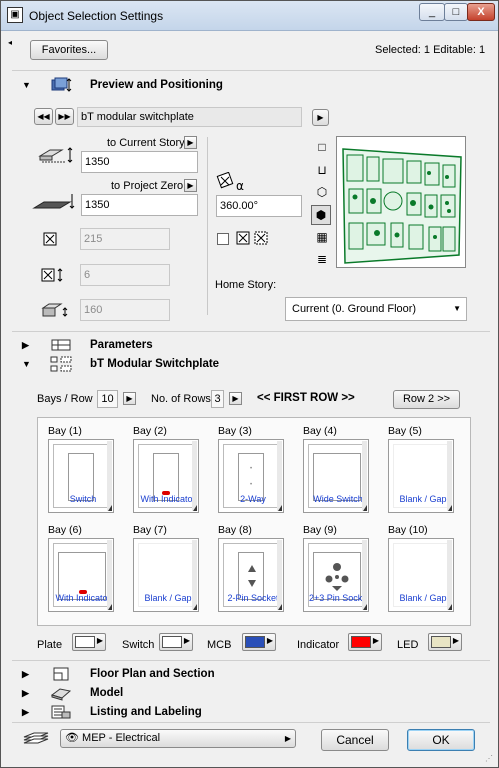  What do you see at coordinates (251, 365) in the screenshot?
I see `switchplate-header: ▼ bT Modular Switchplate` at bounding box center [251, 365].